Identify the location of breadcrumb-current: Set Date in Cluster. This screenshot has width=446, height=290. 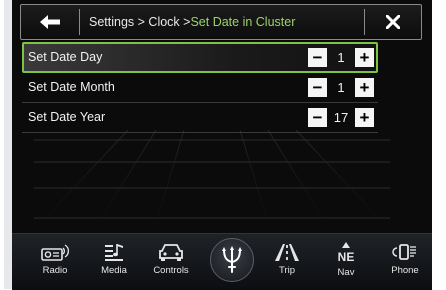
(243, 22).